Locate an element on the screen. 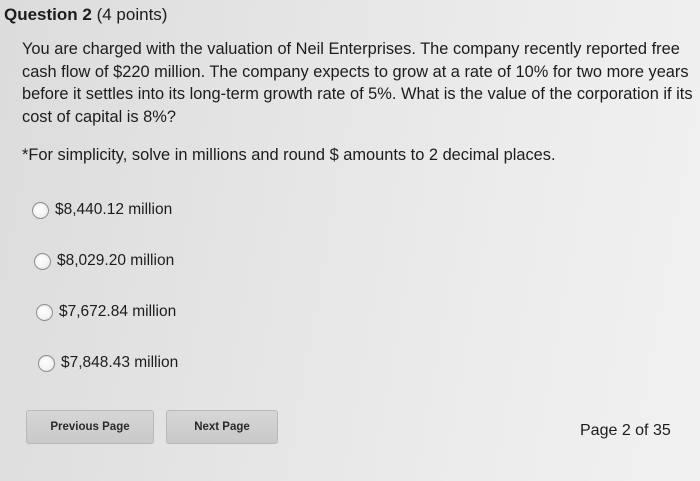  answer-option-label: $8,440.12 million is located at coordinates (114, 209).